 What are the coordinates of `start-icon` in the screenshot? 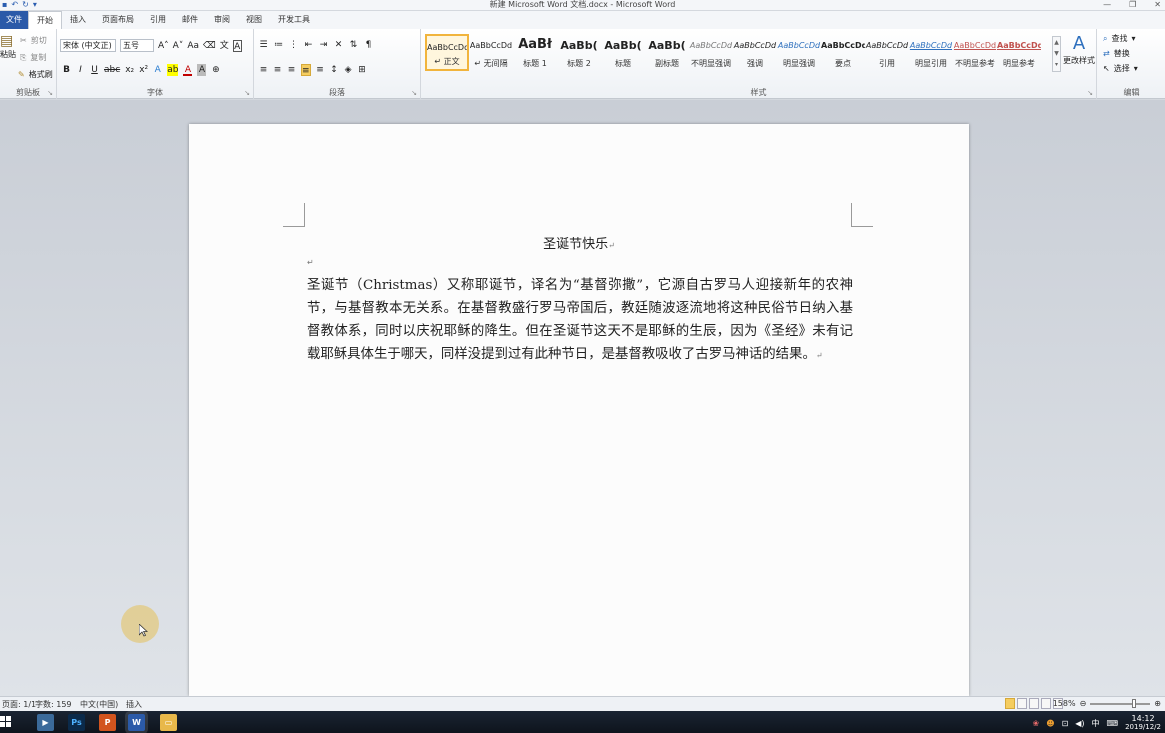 It's located at (6, 722).